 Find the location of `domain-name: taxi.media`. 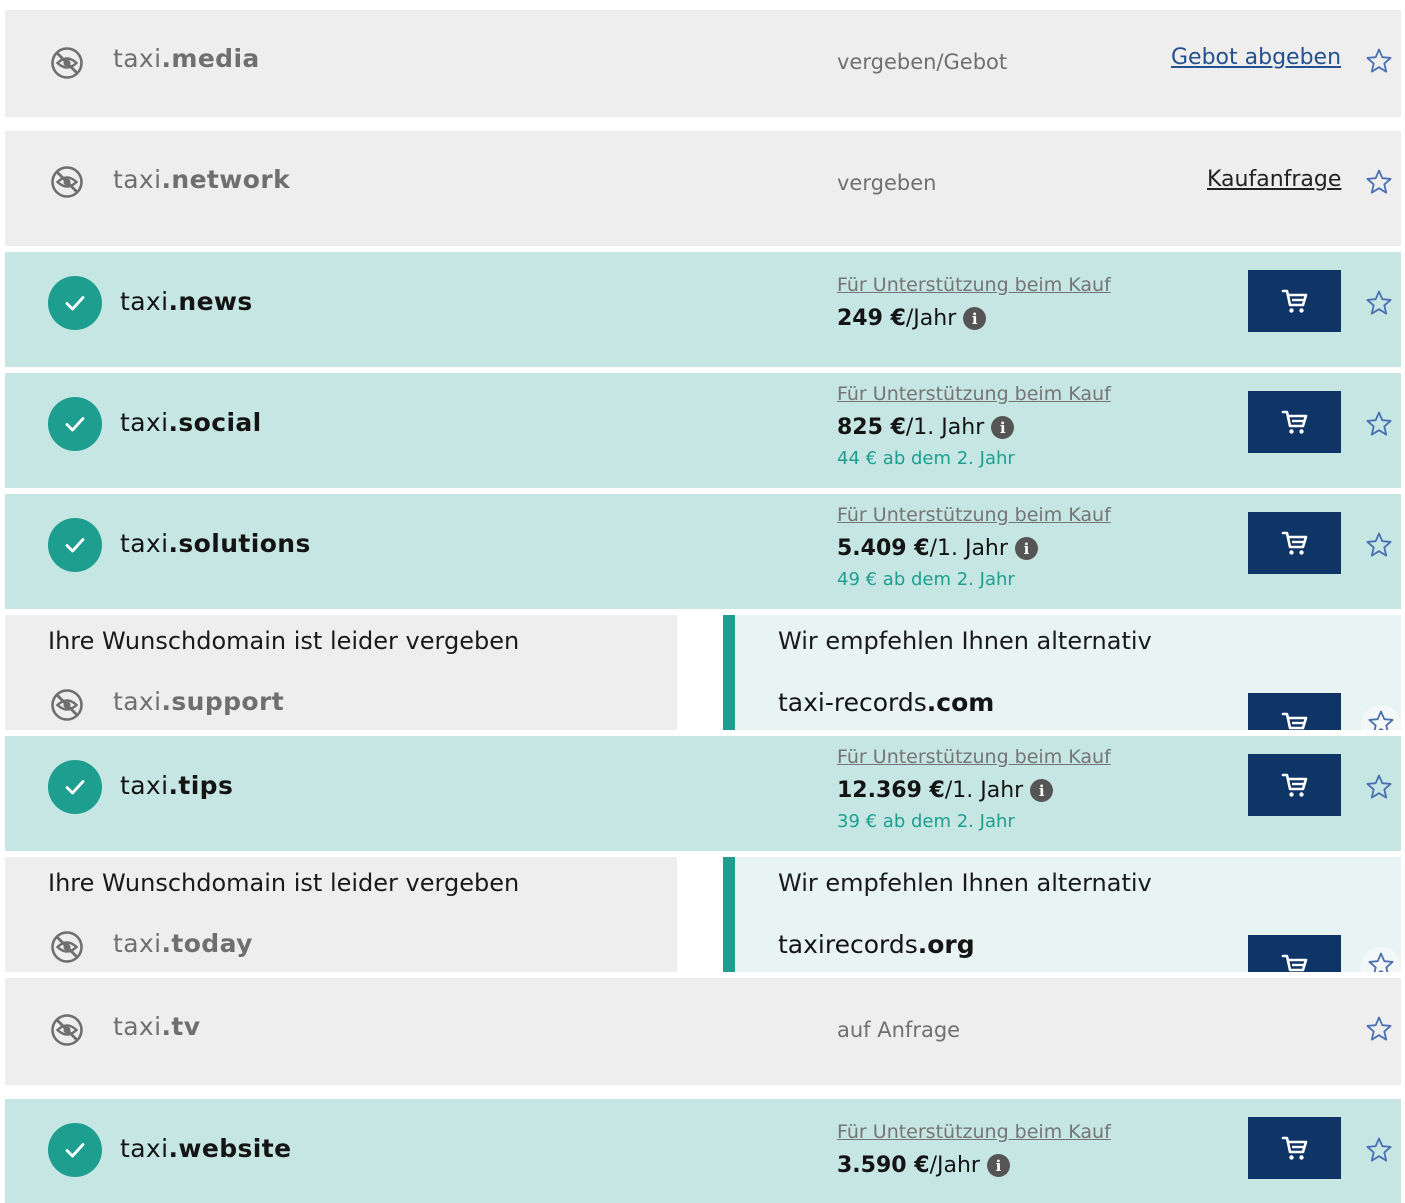

domain-name: taxi.media is located at coordinates (186, 58).